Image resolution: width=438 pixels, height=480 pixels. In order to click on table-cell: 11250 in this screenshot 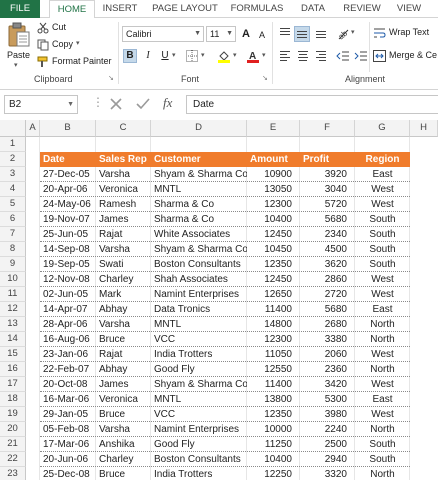, I will do `click(273, 444)`.